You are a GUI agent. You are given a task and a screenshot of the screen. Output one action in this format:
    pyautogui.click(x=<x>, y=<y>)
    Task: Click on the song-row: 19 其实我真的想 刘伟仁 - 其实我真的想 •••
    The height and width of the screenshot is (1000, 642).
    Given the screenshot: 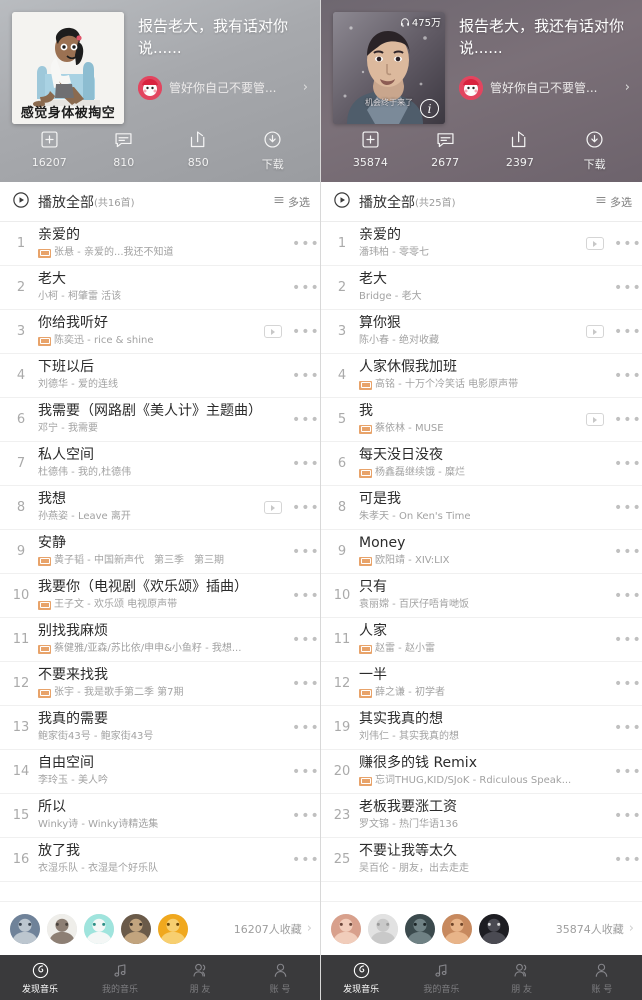 What is the action you would take?
    pyautogui.click(x=481, y=728)
    